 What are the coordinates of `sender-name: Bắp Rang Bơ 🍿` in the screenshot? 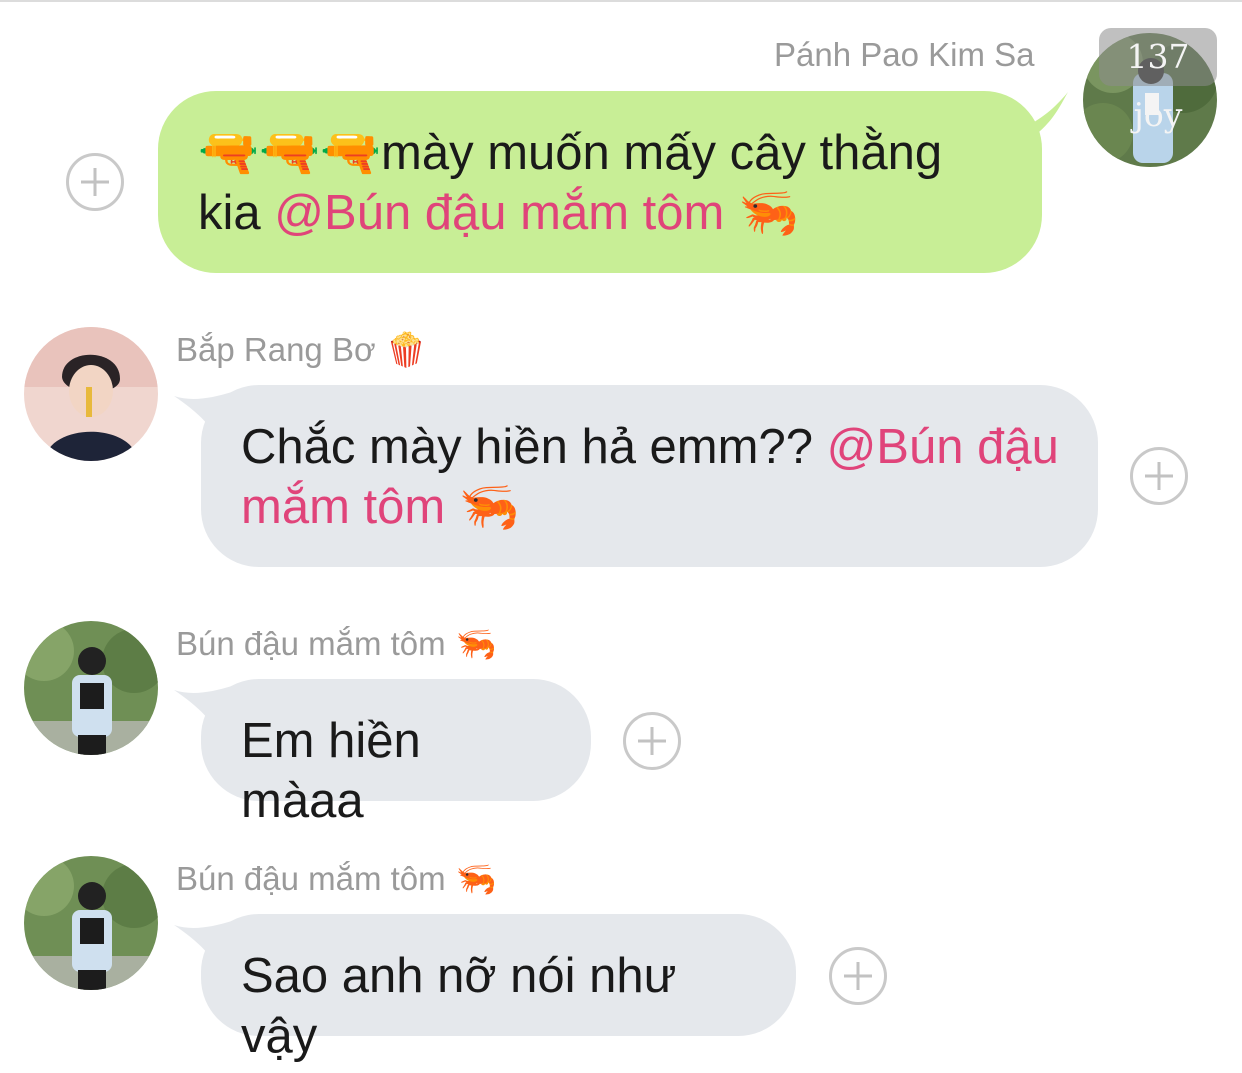 It's located at (301, 350).